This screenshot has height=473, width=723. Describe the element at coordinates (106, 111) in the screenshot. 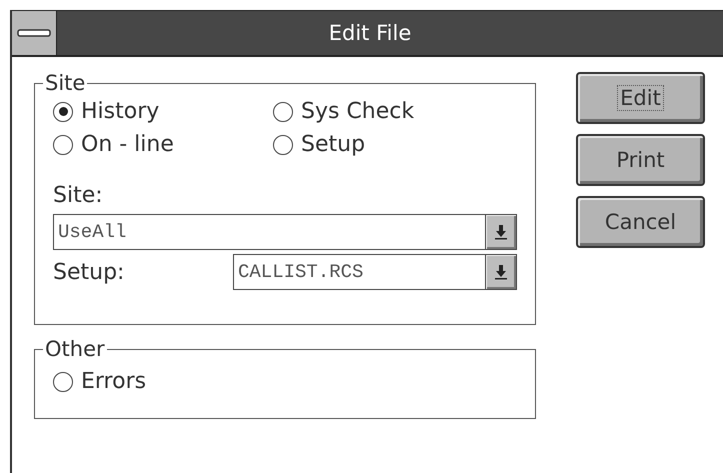

I see `radio-option: History` at that location.